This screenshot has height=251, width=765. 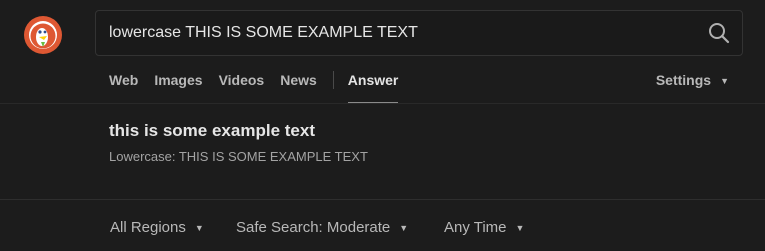 I want to click on tab-divider, so click(x=333, y=80).